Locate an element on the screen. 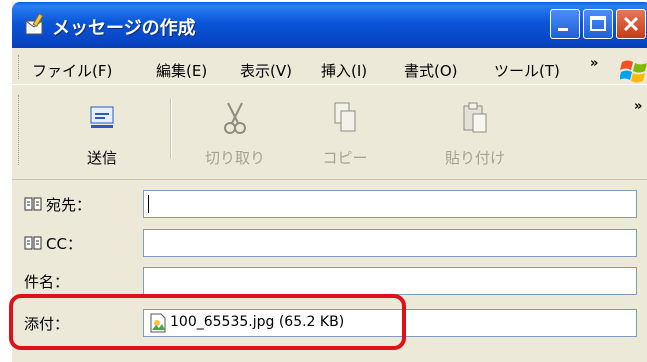 The width and height of the screenshot is (647, 362). menu-insert: 挿入(I) is located at coordinates (344, 70).